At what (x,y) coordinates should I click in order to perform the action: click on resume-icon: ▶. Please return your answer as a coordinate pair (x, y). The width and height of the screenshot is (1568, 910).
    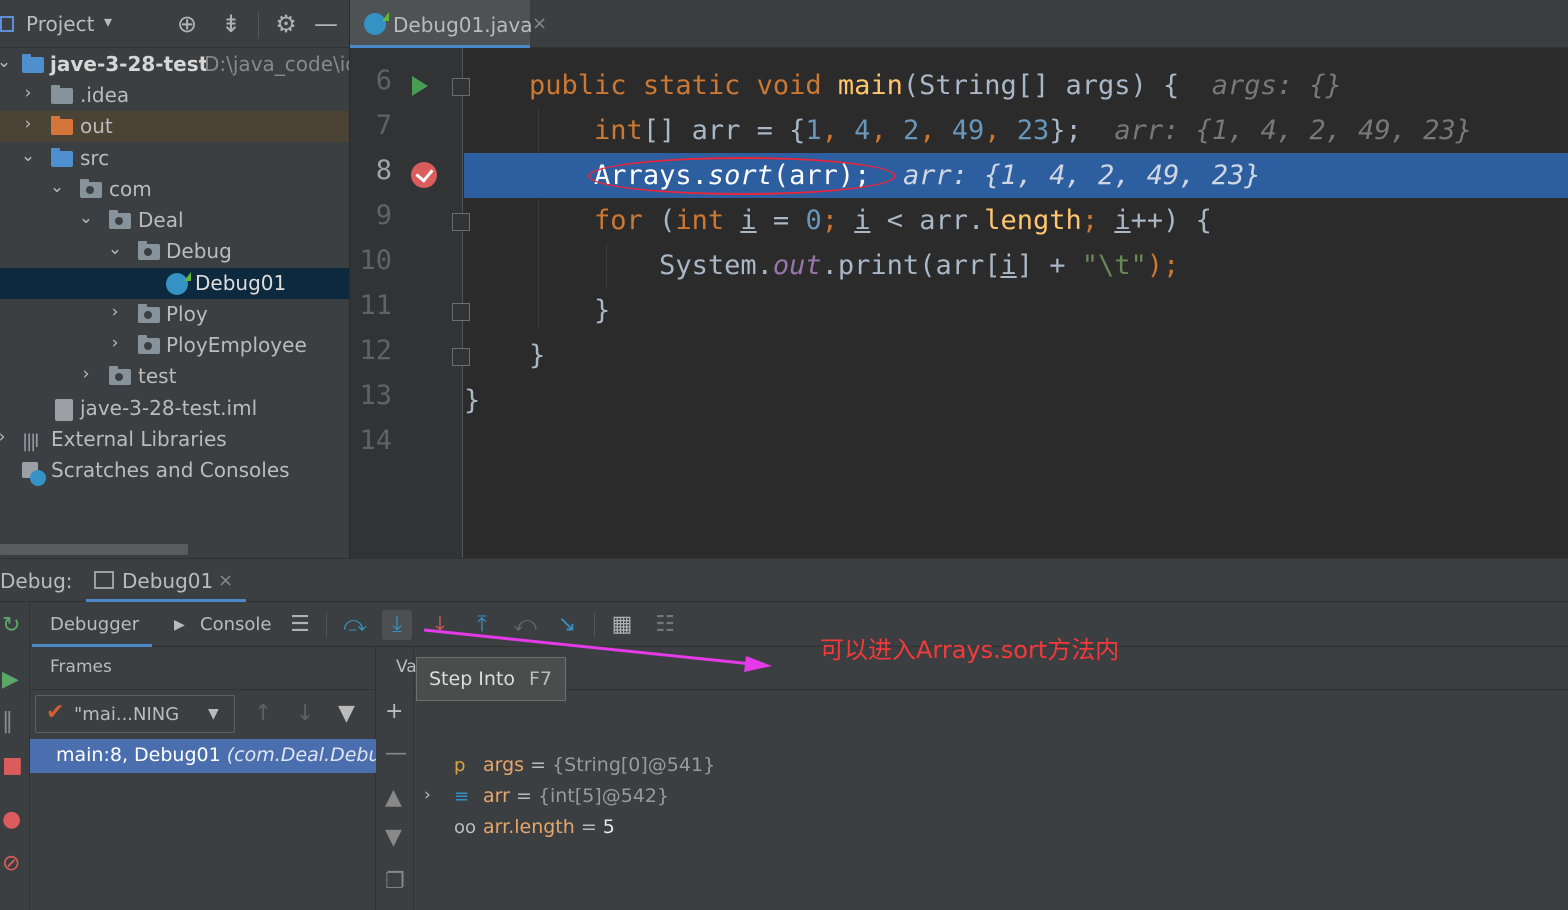
    Looking at the image, I should click on (10, 679).